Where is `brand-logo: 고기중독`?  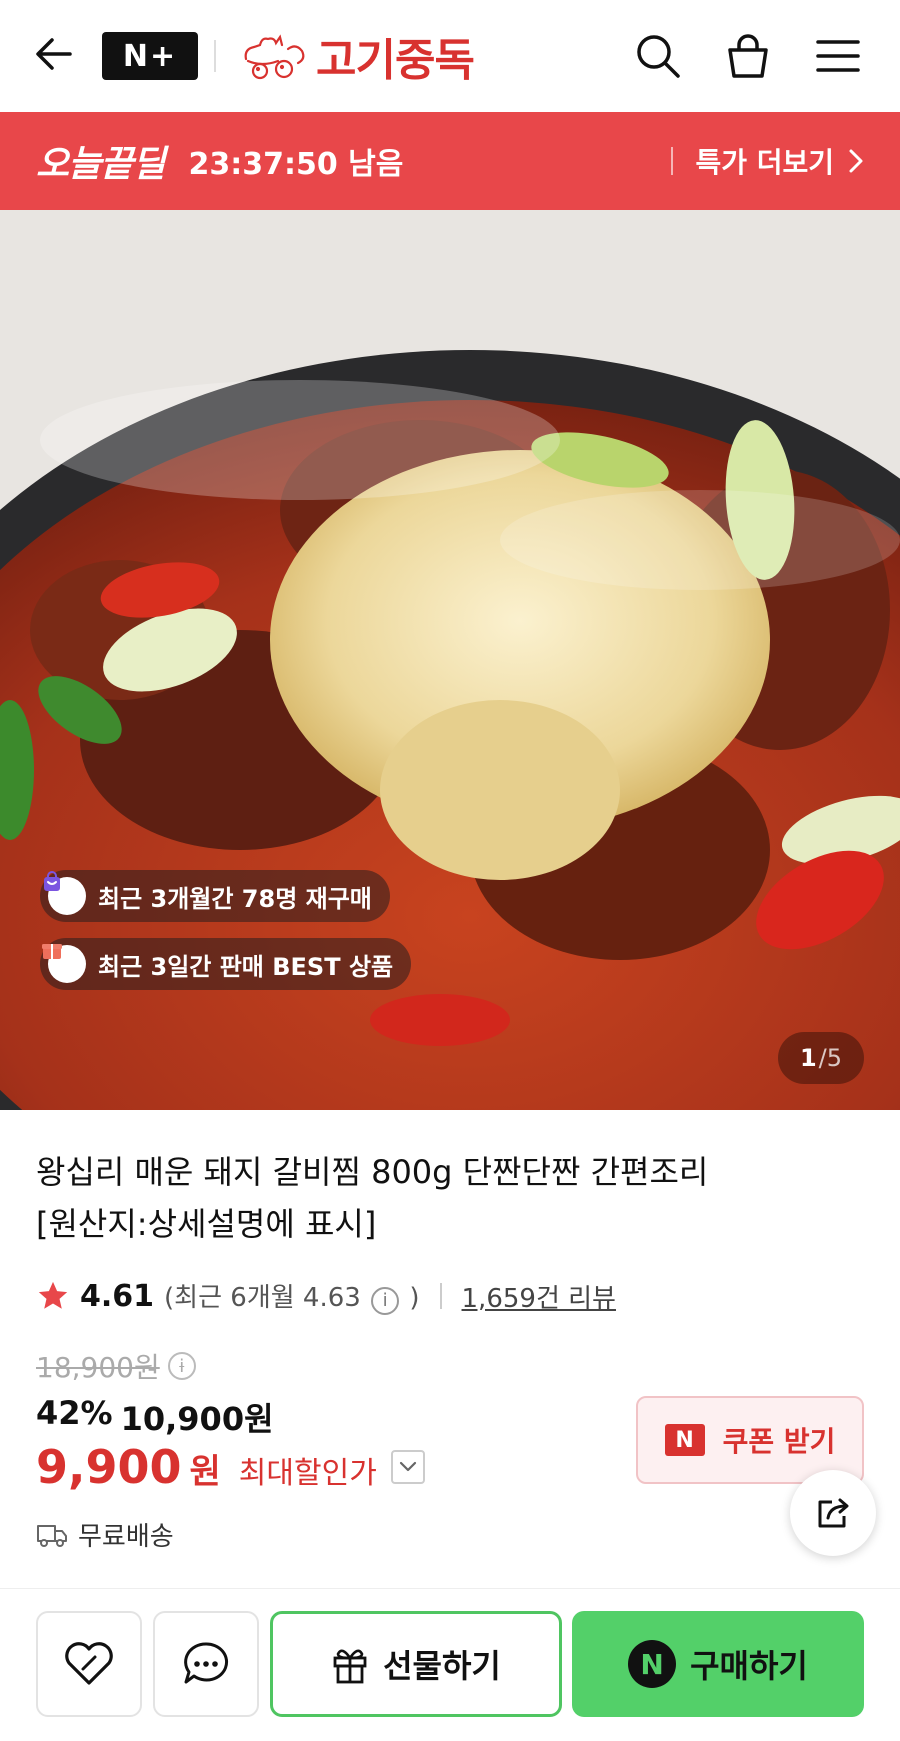 brand-logo: 고기중독 is located at coordinates (356, 56).